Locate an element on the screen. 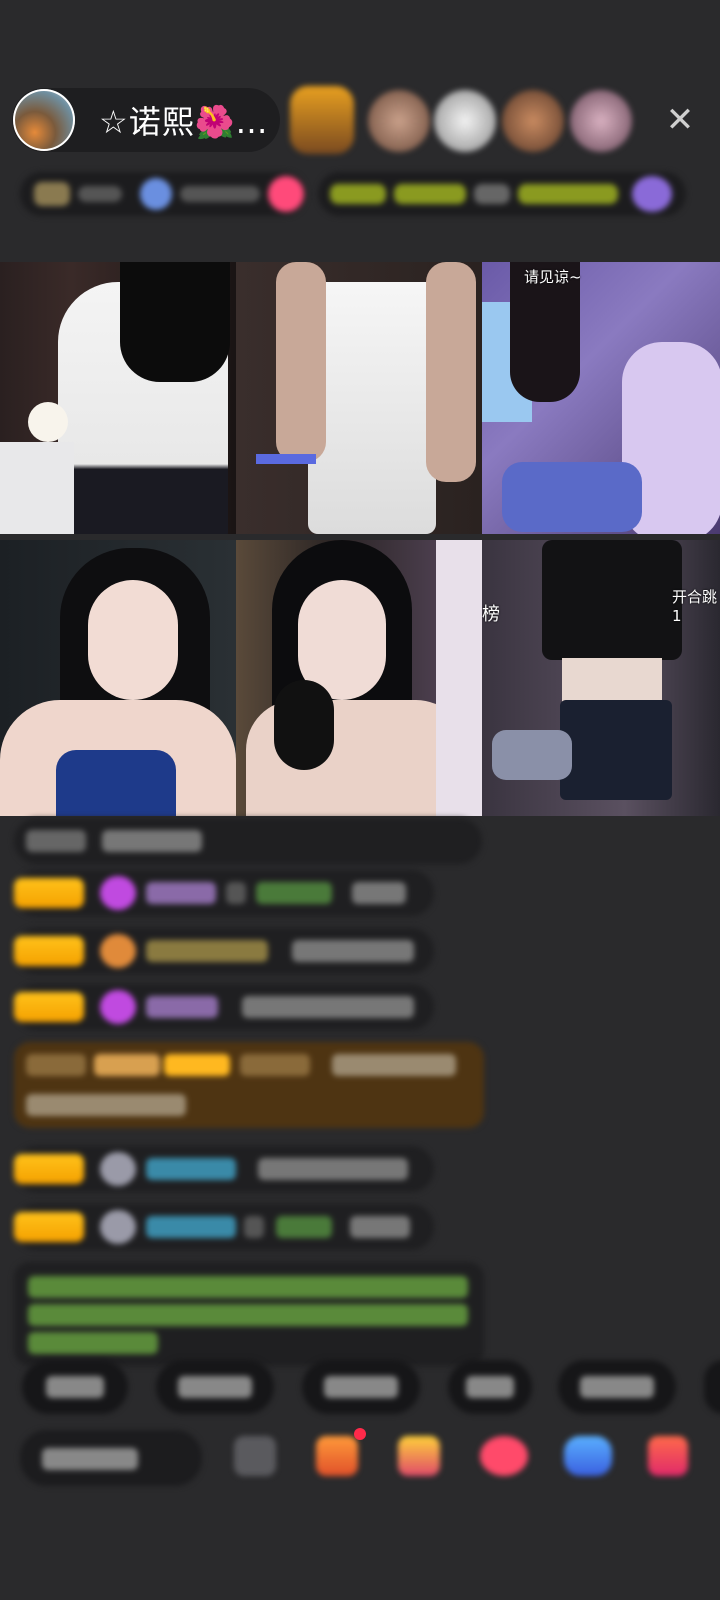  close-button: ✕ is located at coordinates (680, 120).